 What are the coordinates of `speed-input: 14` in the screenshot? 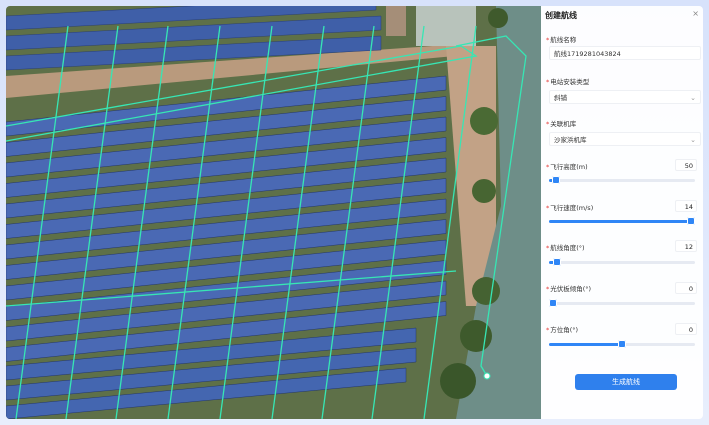 It's located at (686, 206).